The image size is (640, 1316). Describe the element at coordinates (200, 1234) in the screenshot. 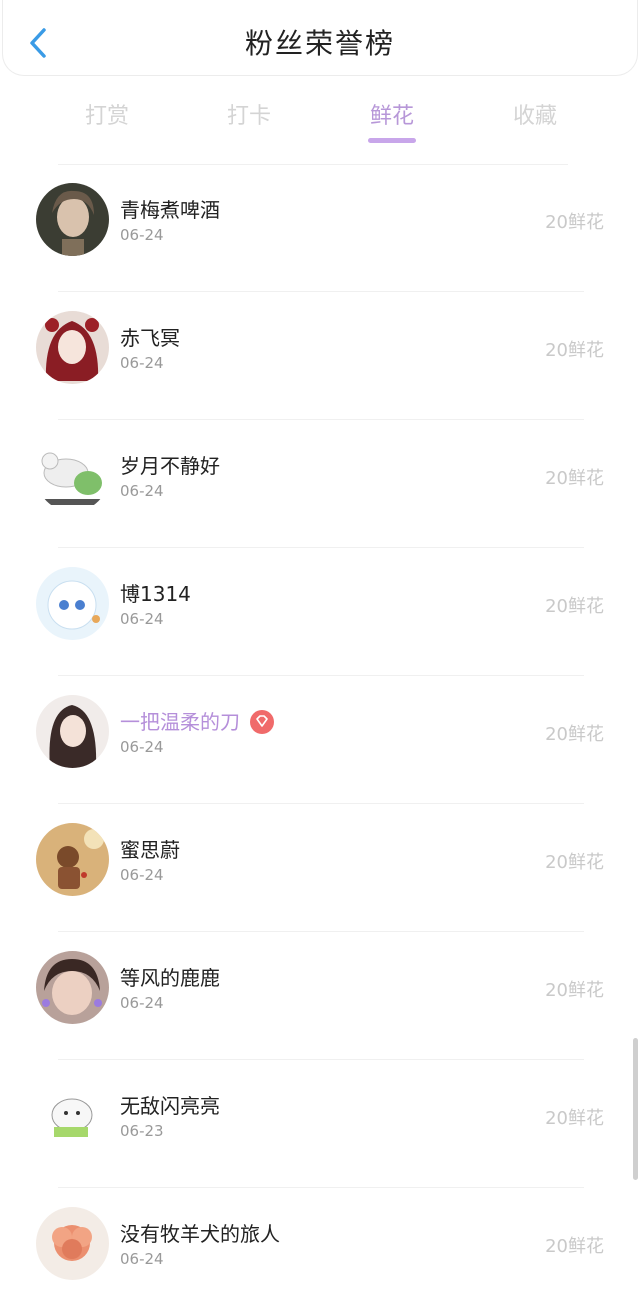

I see `fan-name: 没有牧羊犬的旅人` at that location.